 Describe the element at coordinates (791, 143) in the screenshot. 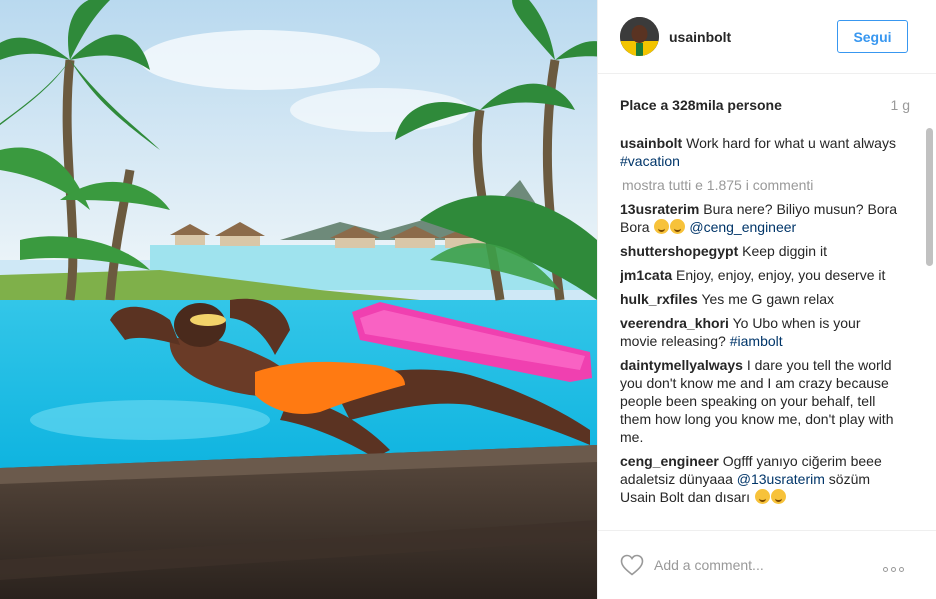

I see `comment-text: Work hard for what u want always` at that location.